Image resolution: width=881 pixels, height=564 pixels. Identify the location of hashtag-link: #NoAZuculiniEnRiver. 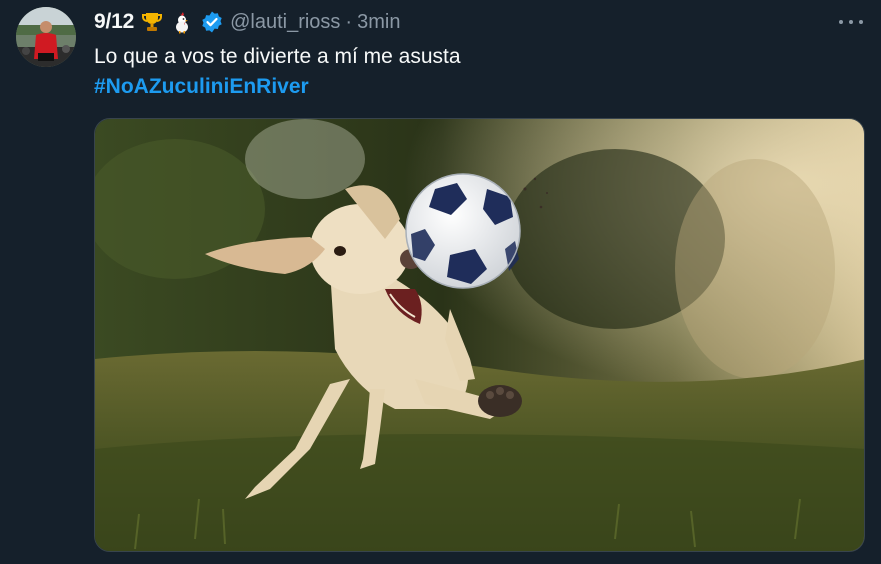
(201, 87).